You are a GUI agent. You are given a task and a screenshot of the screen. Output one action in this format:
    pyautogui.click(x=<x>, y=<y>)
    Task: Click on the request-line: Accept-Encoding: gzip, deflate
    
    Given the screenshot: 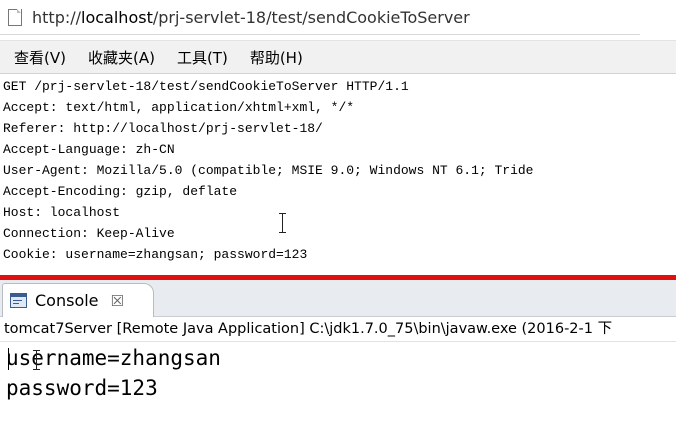 What is the action you would take?
    pyautogui.click(x=120, y=191)
    